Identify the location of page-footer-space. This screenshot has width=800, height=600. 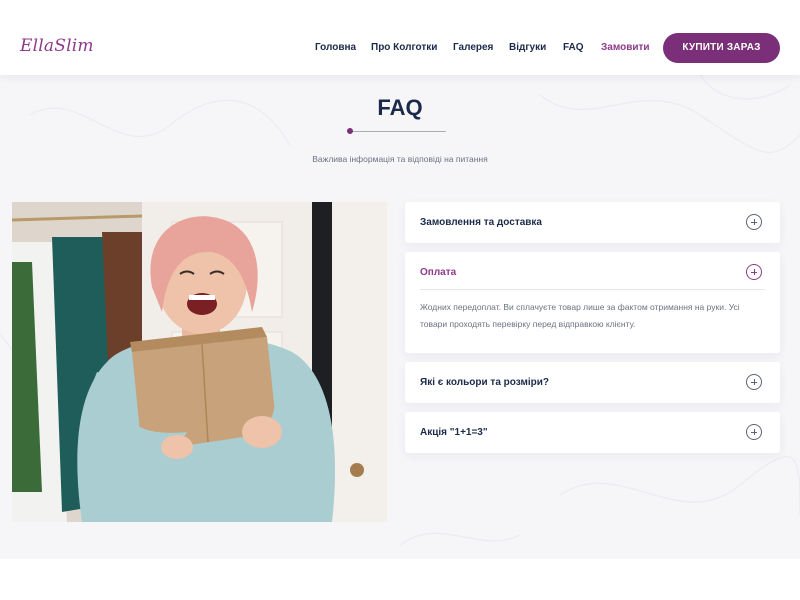
(400, 579).